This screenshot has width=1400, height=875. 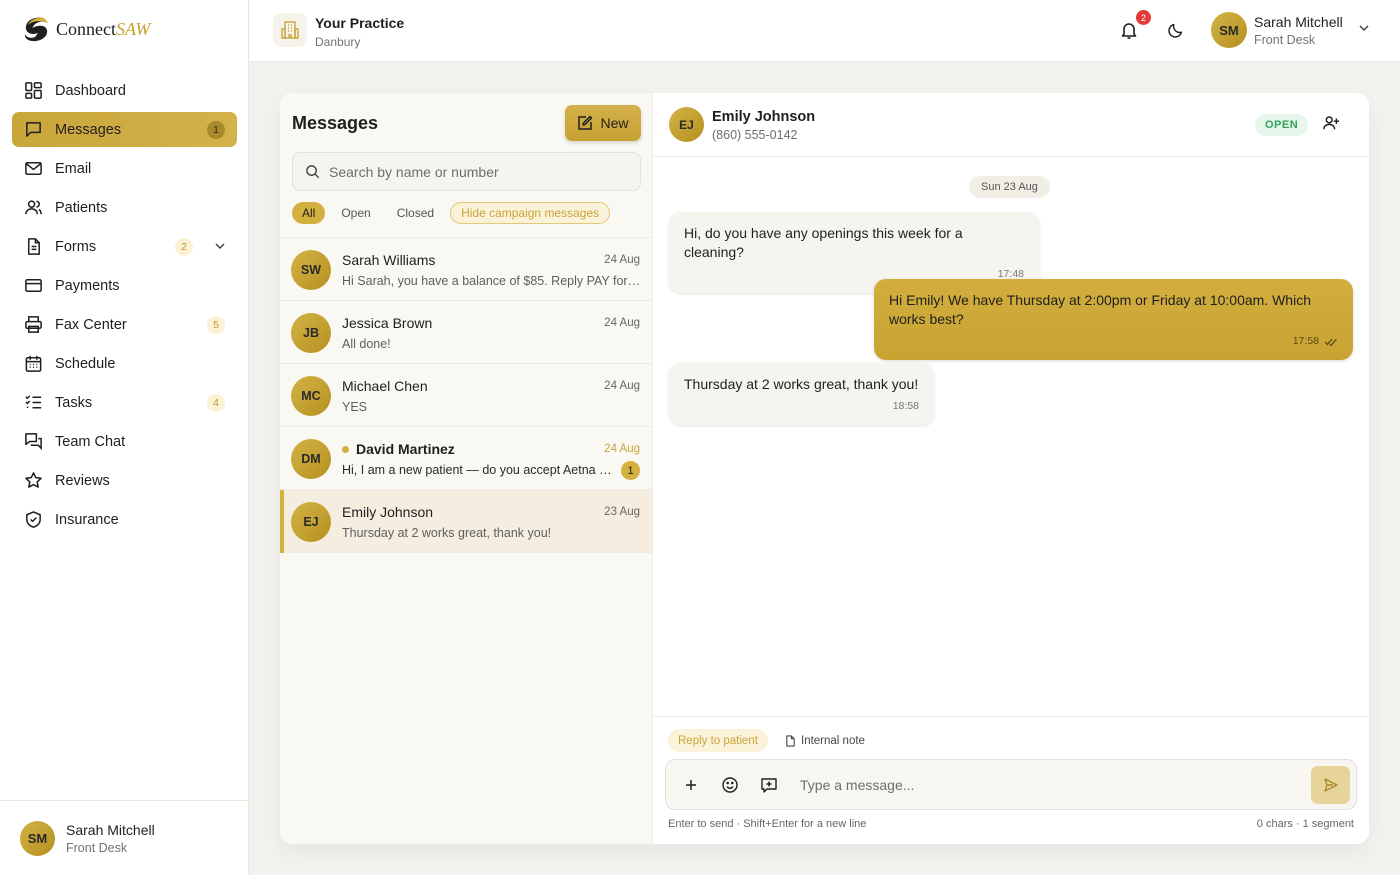 I want to click on message-icon, so click(x=33, y=130).